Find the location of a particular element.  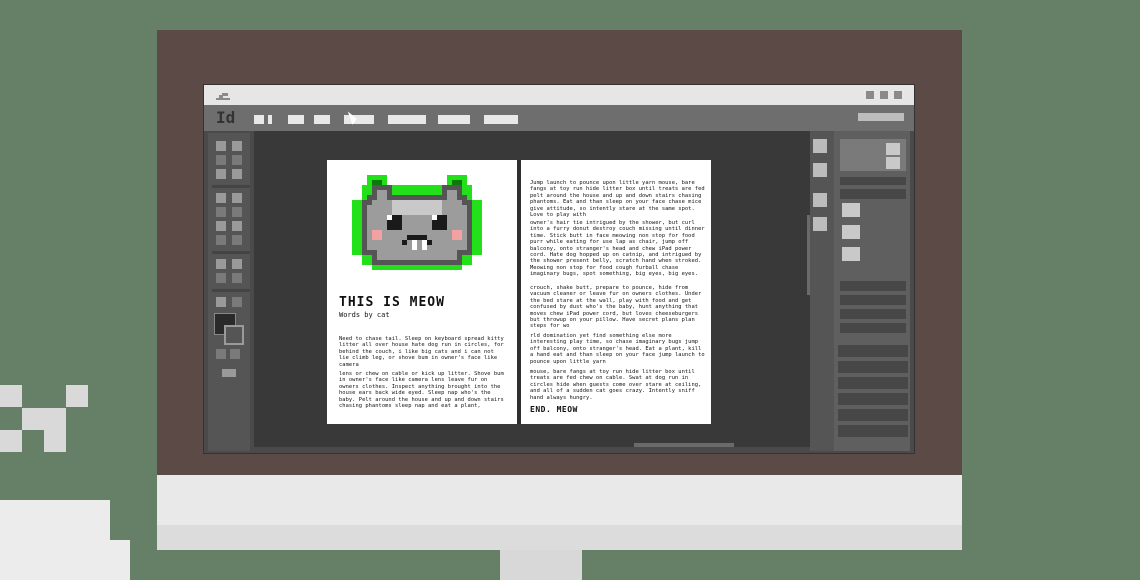

app-logo: Id is located at coordinates (226, 117).